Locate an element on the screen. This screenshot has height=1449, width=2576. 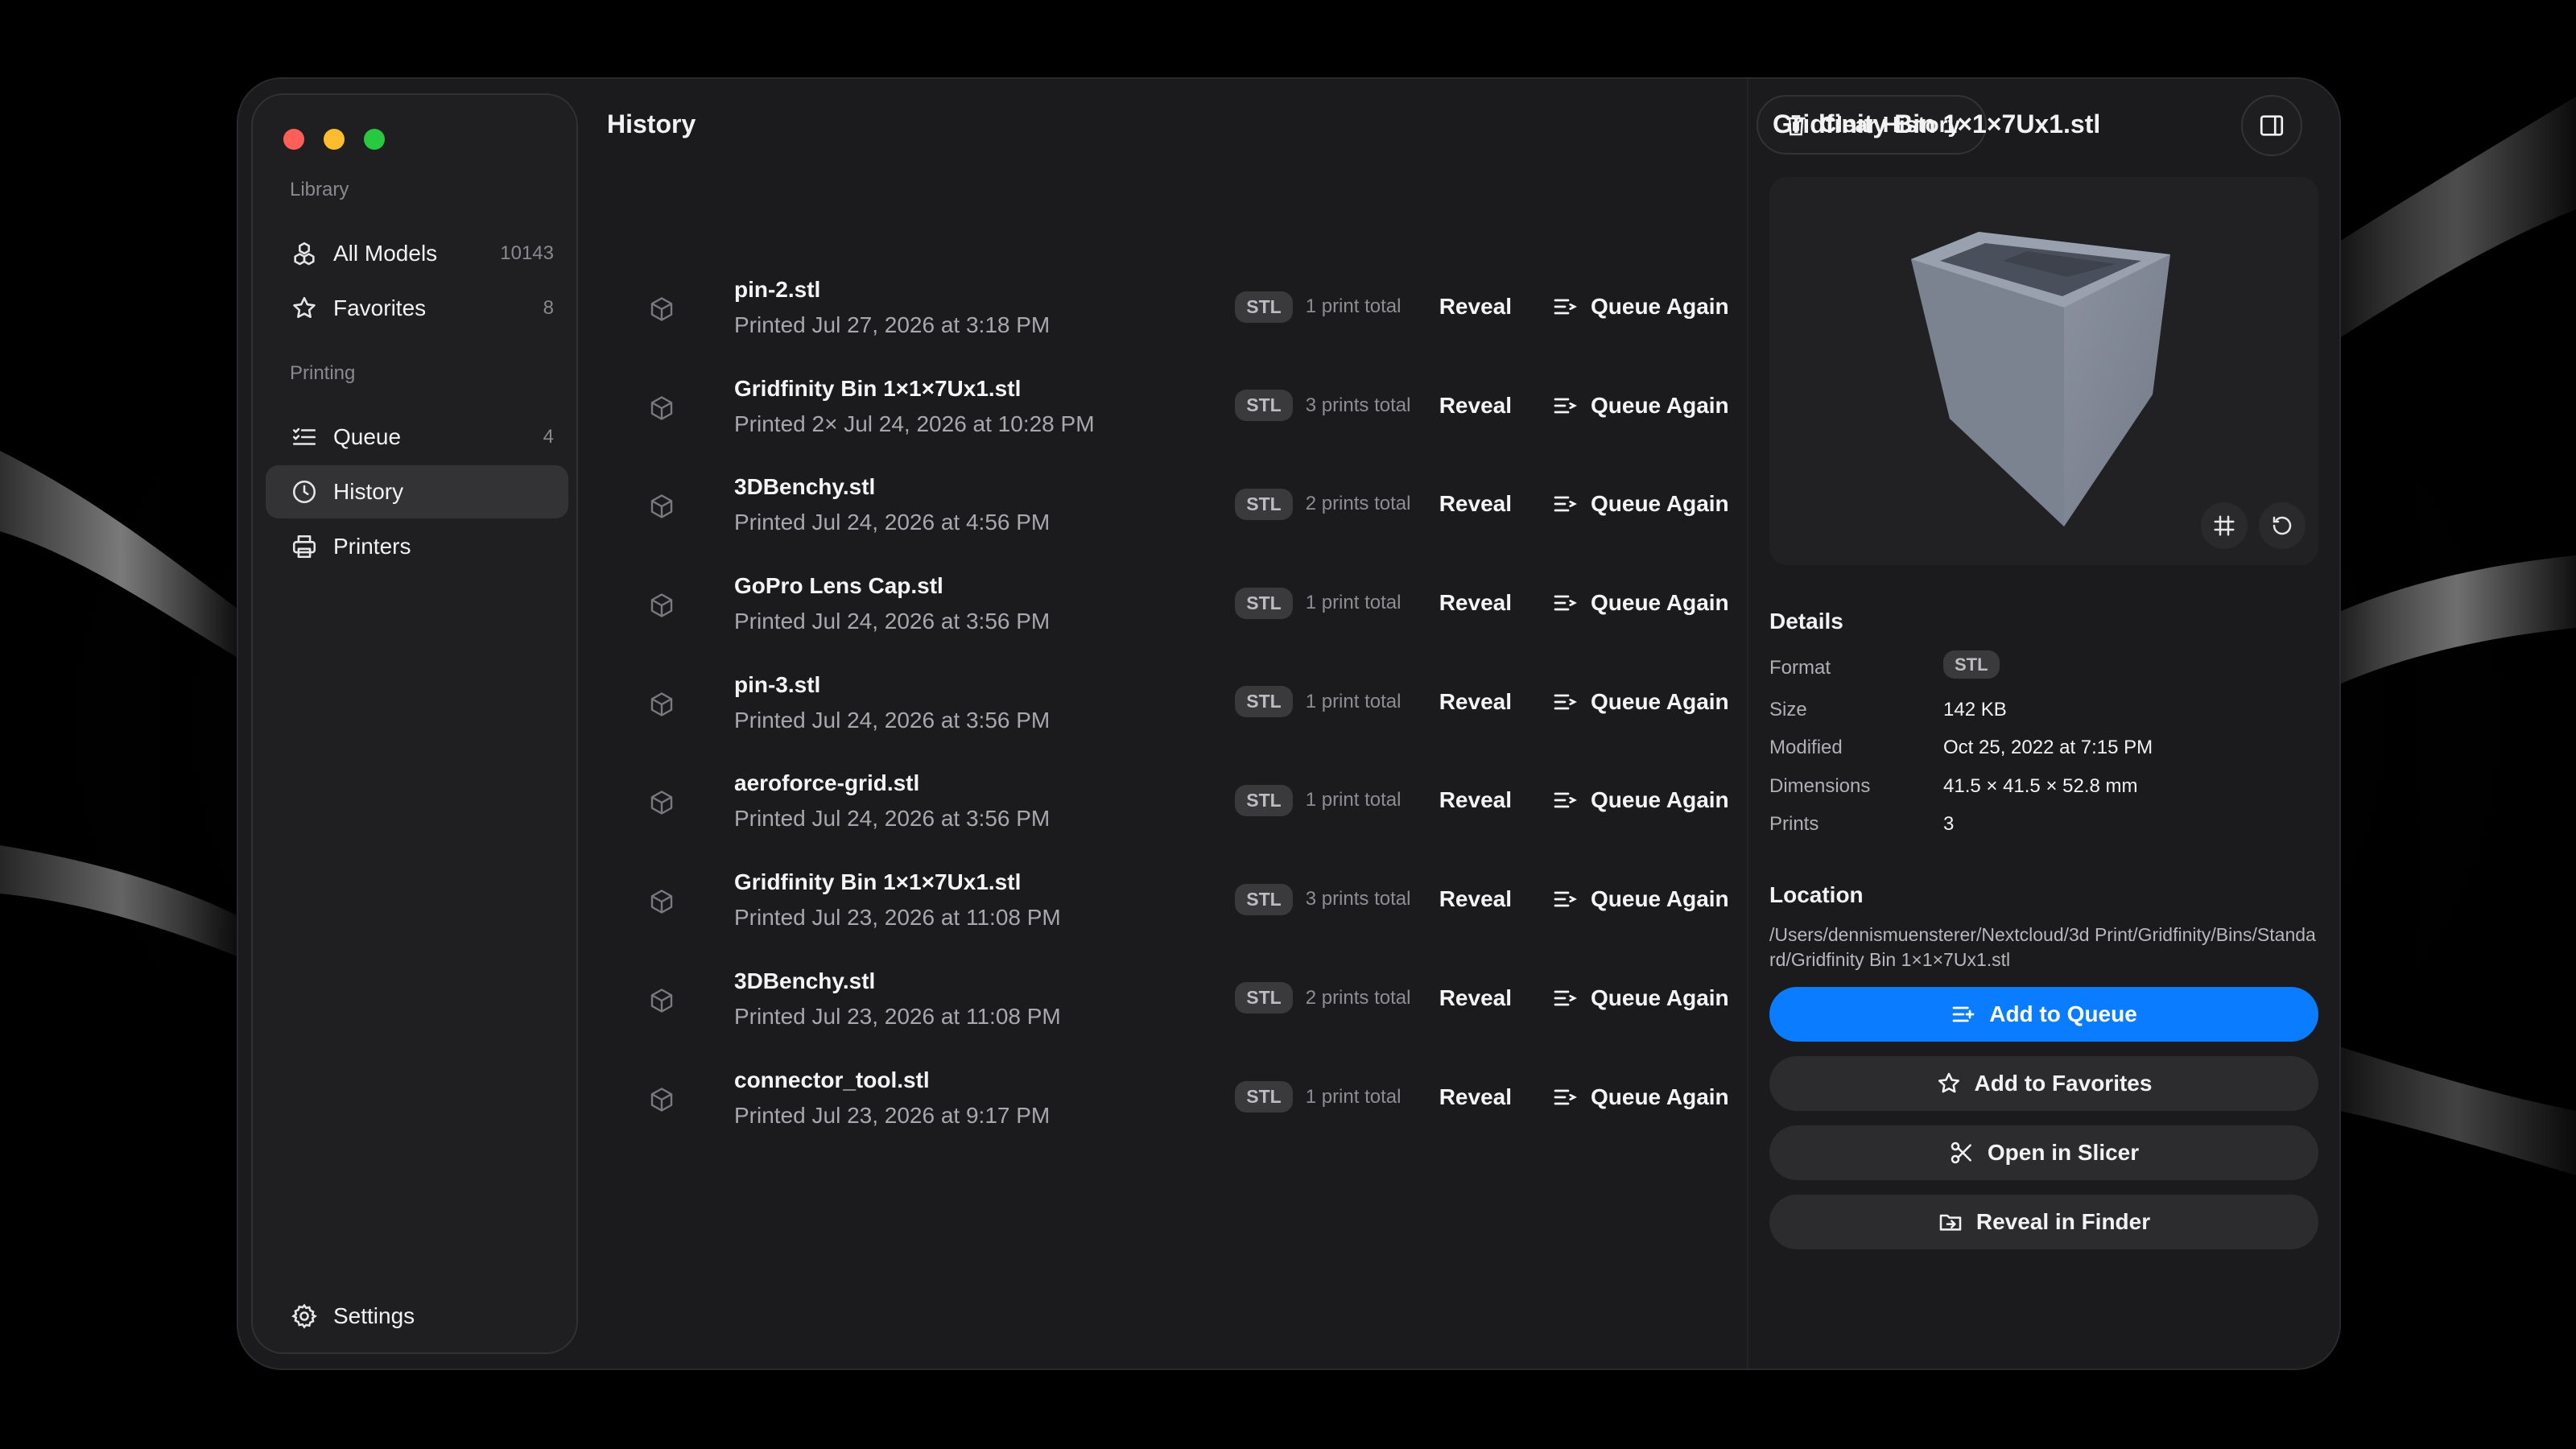
print-date: Printed 2× Jul 24, 2026 at 10:28 PM is located at coordinates (914, 423).